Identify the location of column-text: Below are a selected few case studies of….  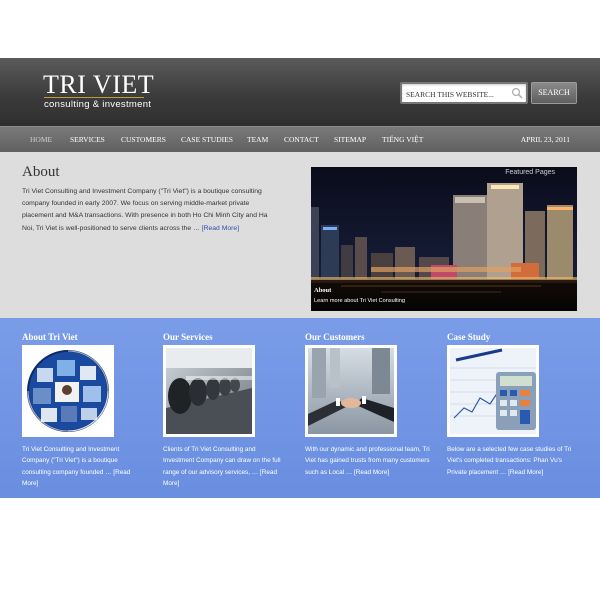
(509, 461).